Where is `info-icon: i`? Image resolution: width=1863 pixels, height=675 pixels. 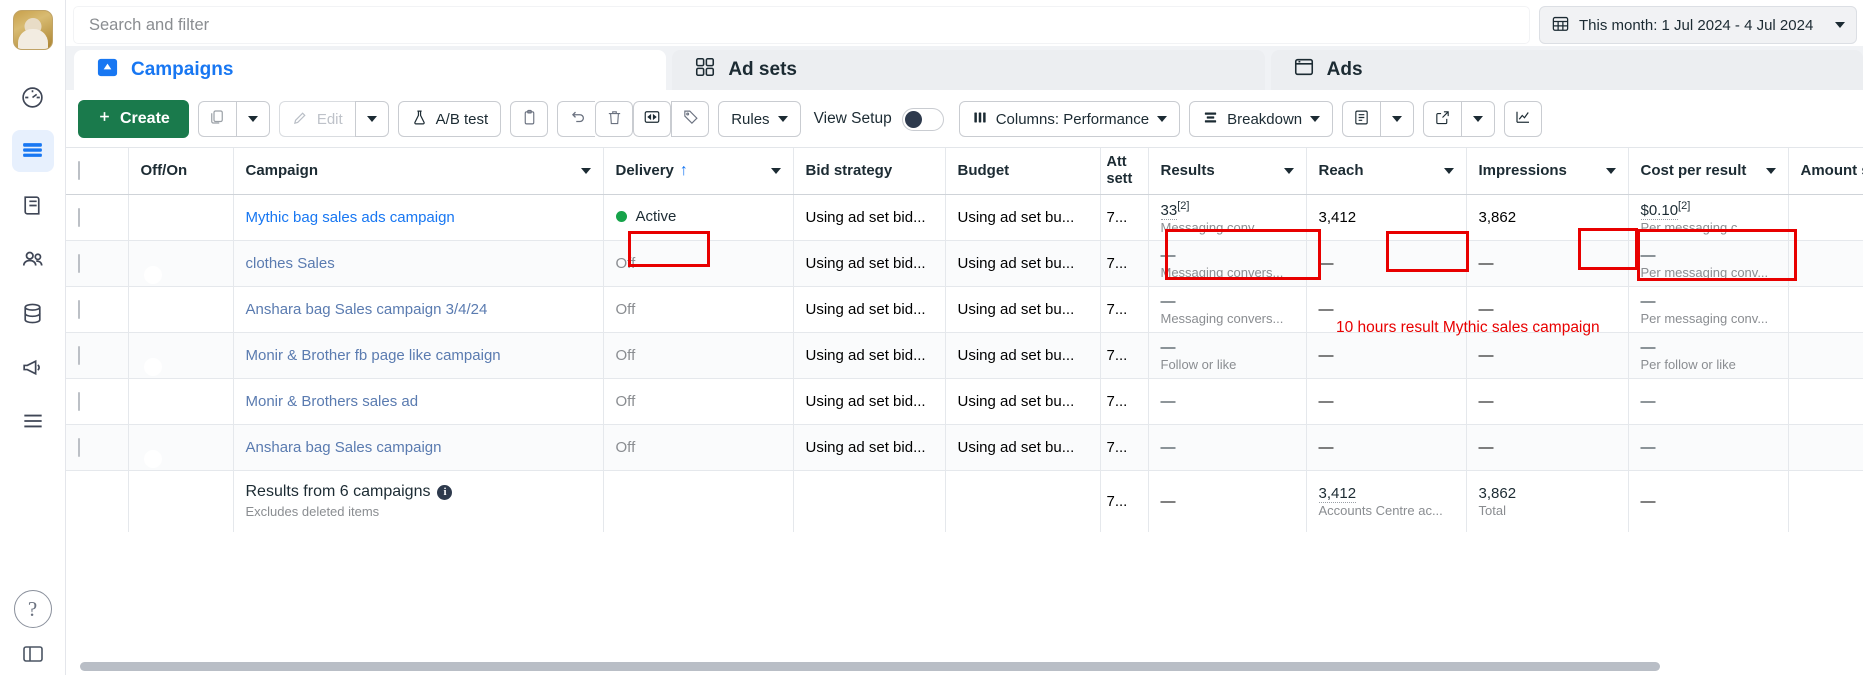
info-icon: i is located at coordinates (445, 492).